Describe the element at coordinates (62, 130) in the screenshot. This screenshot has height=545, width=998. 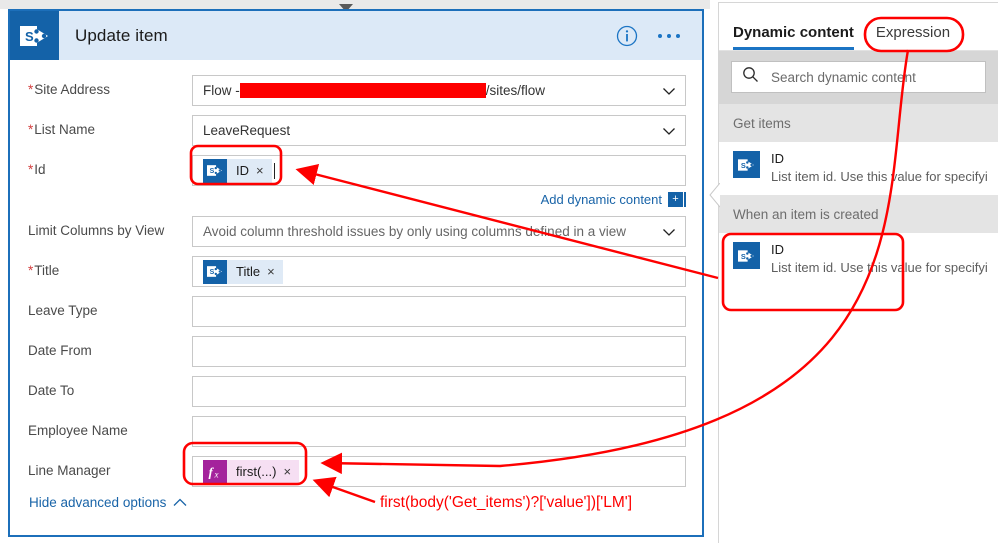
I see `field-label-list-name: *List Name` at that location.